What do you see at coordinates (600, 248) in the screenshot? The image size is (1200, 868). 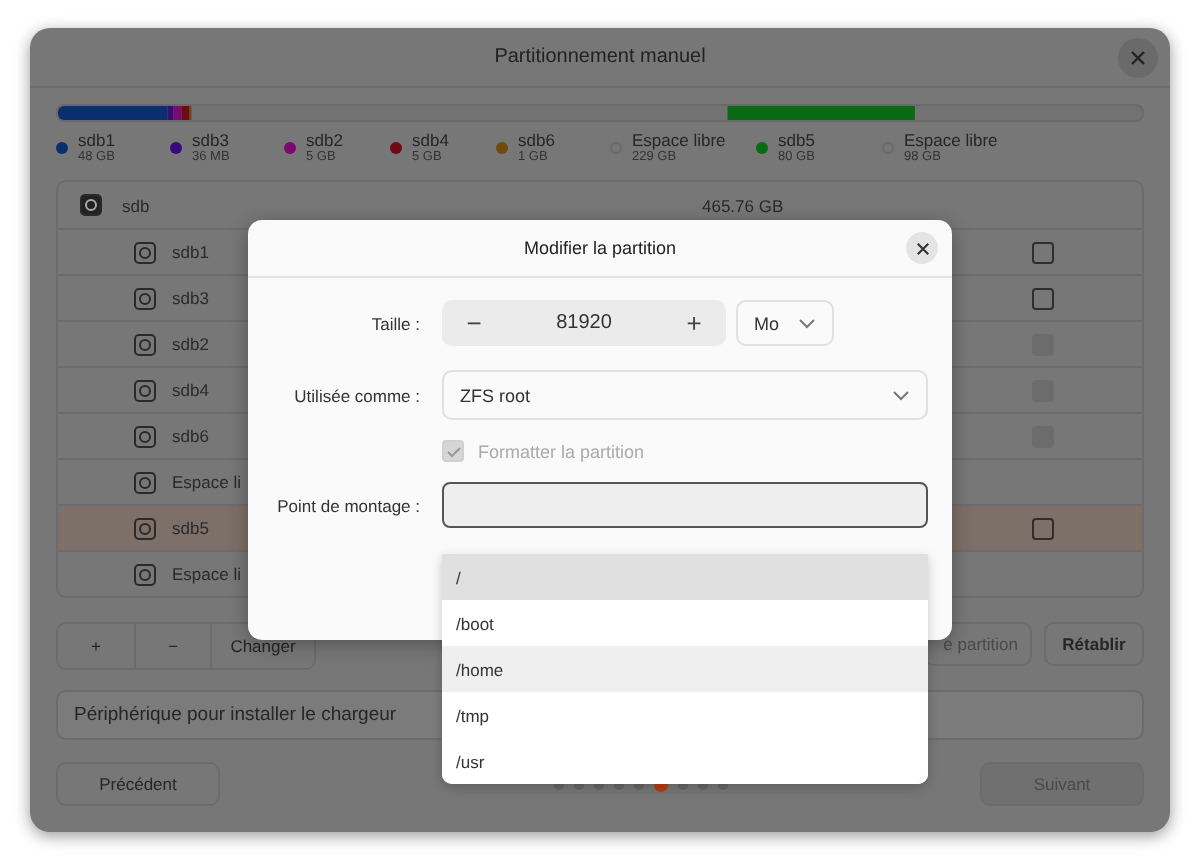 I see `dialog-title: Modifier la partition` at bounding box center [600, 248].